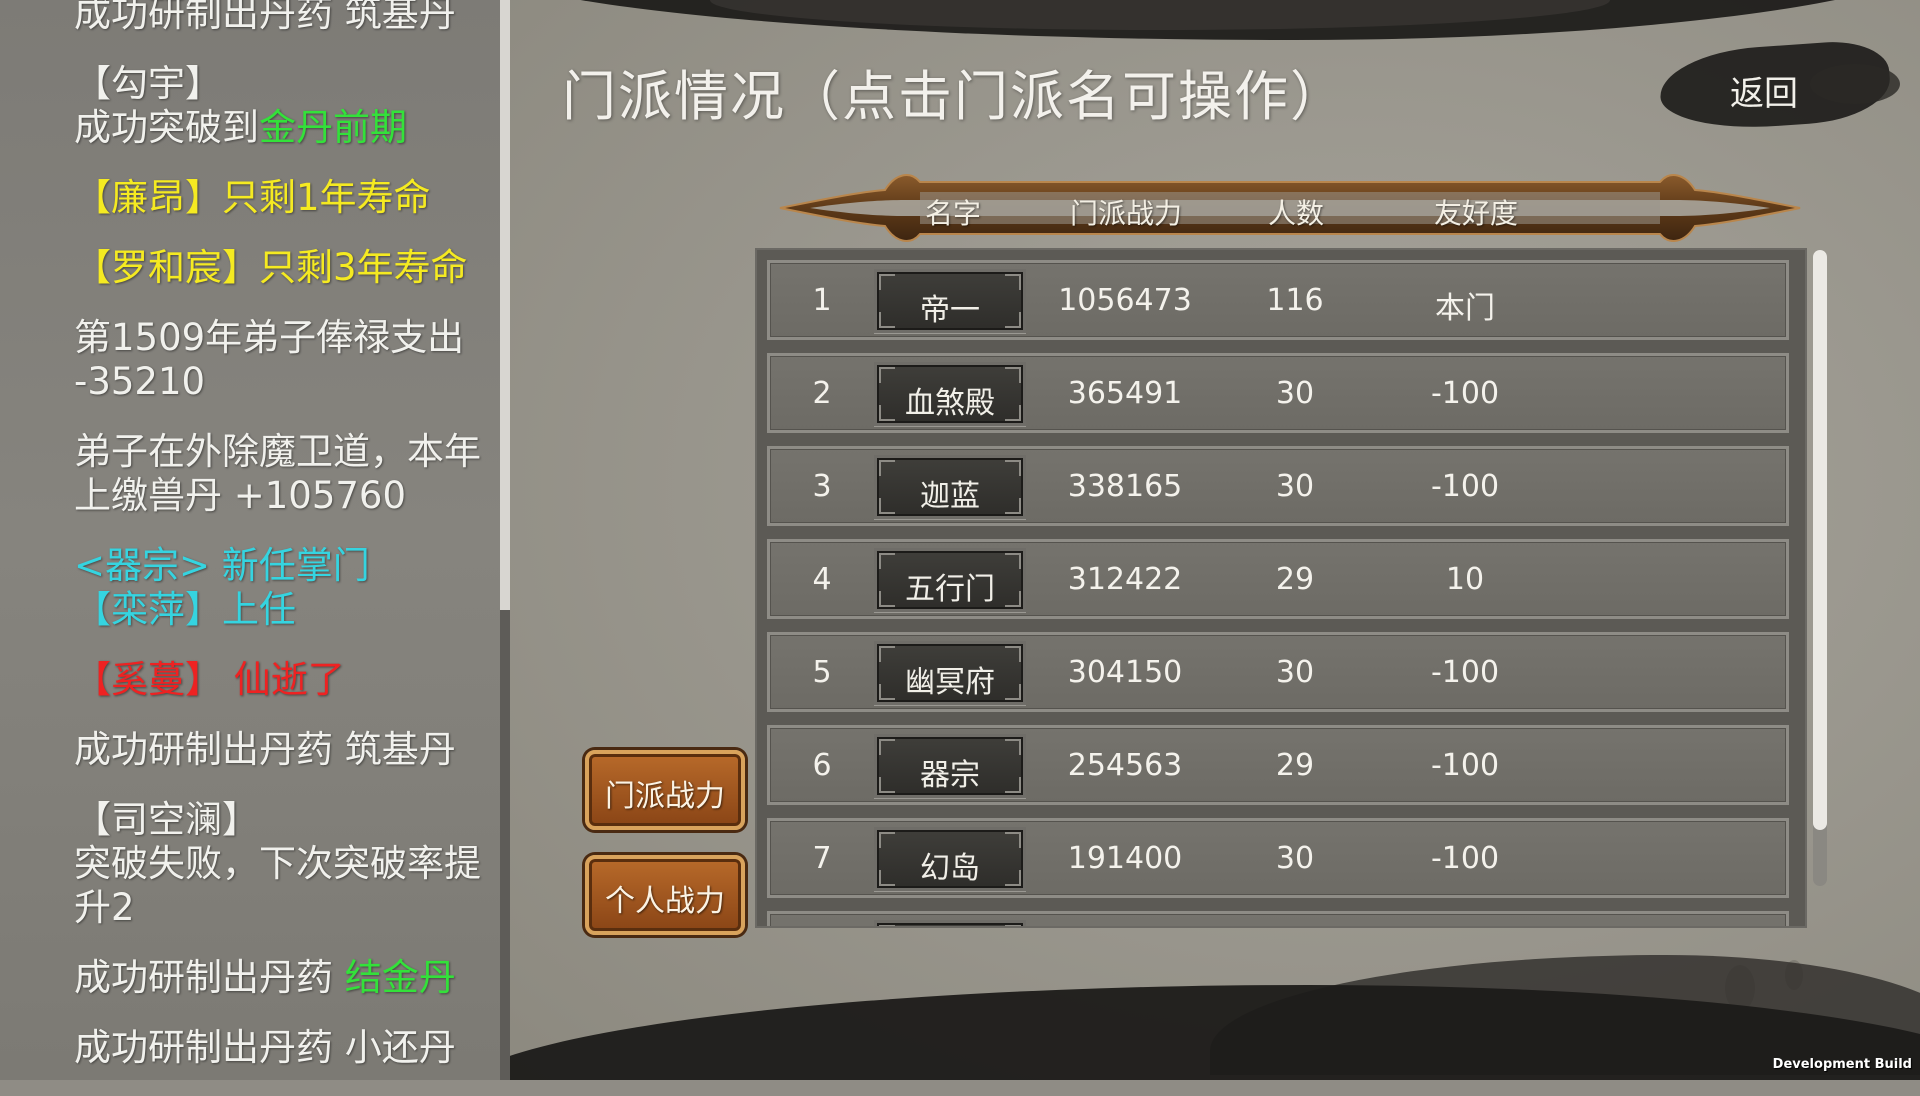 The width and height of the screenshot is (1920, 1096). I want to click on sect-power-tab-button: 门派战力, so click(665, 790).